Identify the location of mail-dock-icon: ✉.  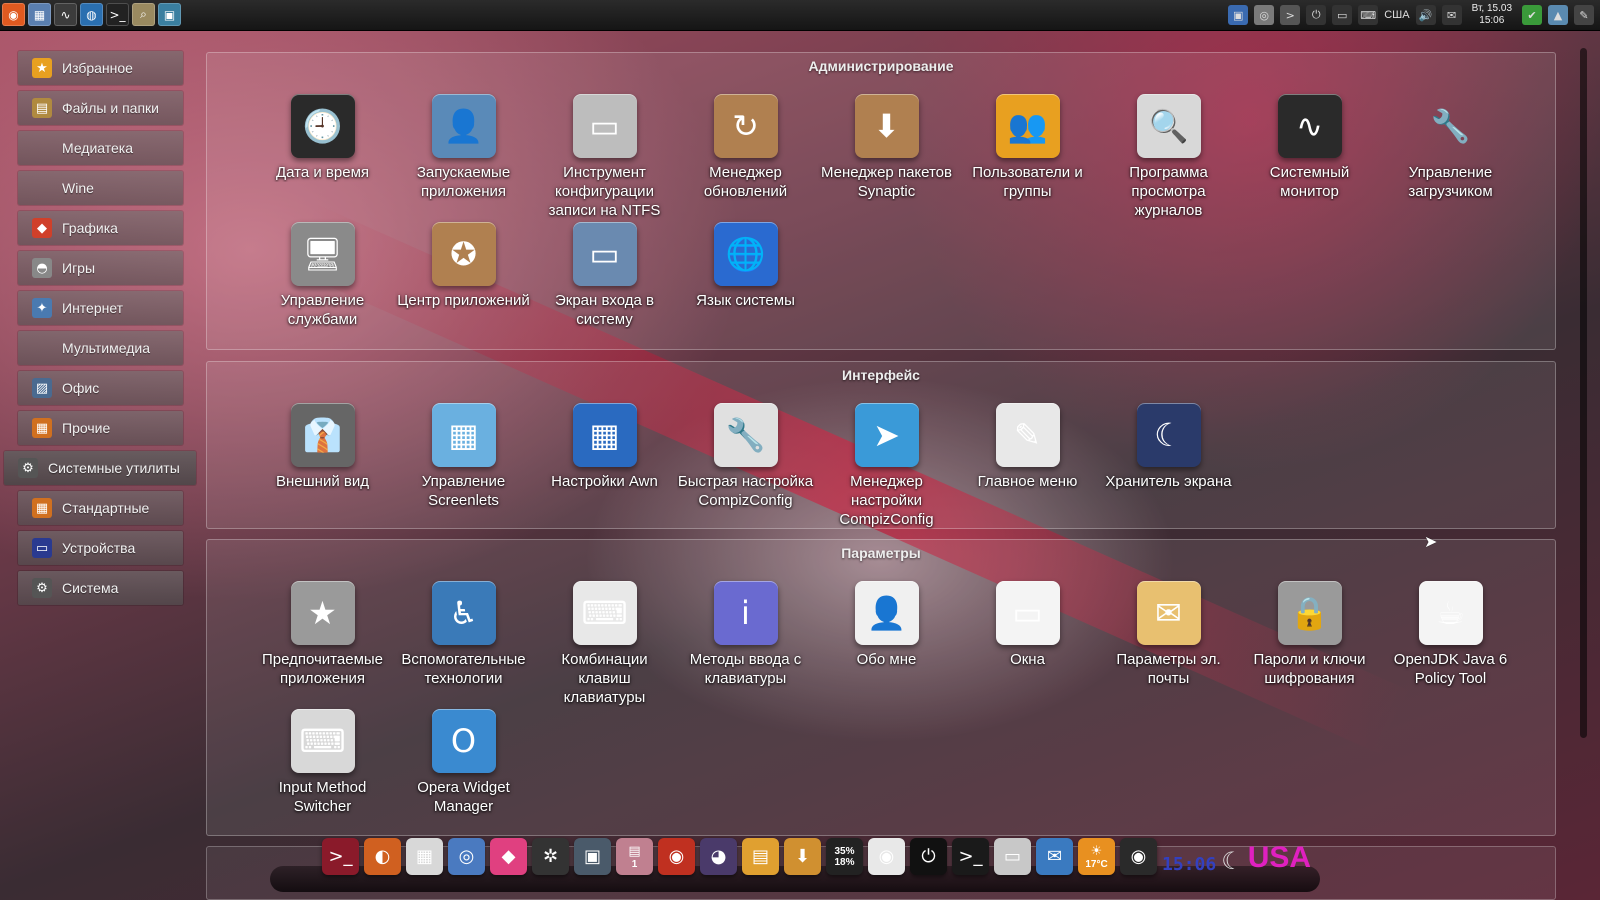
(1054, 856).